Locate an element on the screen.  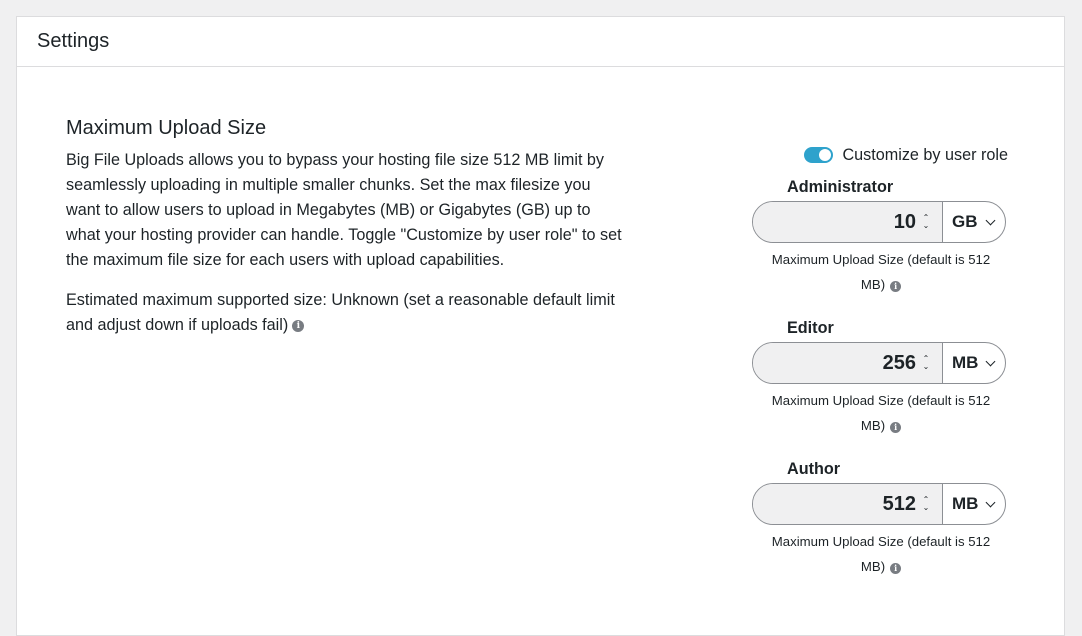
role-label: Author is located at coordinates (814, 469).